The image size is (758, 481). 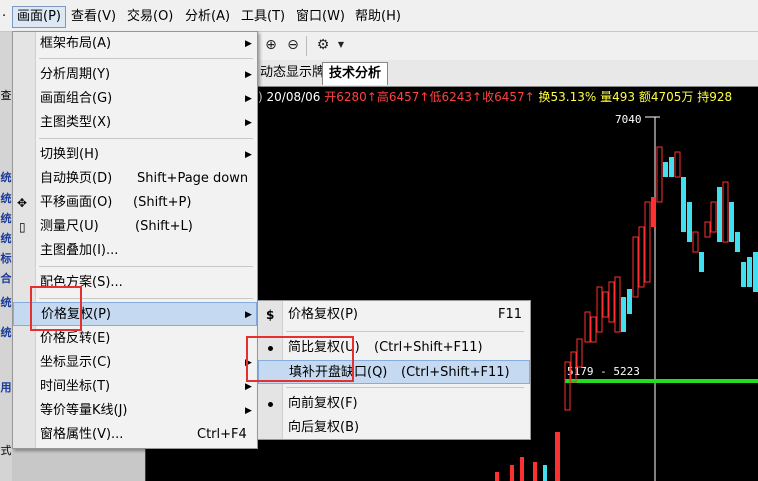 What do you see at coordinates (394, 404) in the screenshot?
I see `submenu-item-forward-adjust: 向前复权(F)` at bounding box center [394, 404].